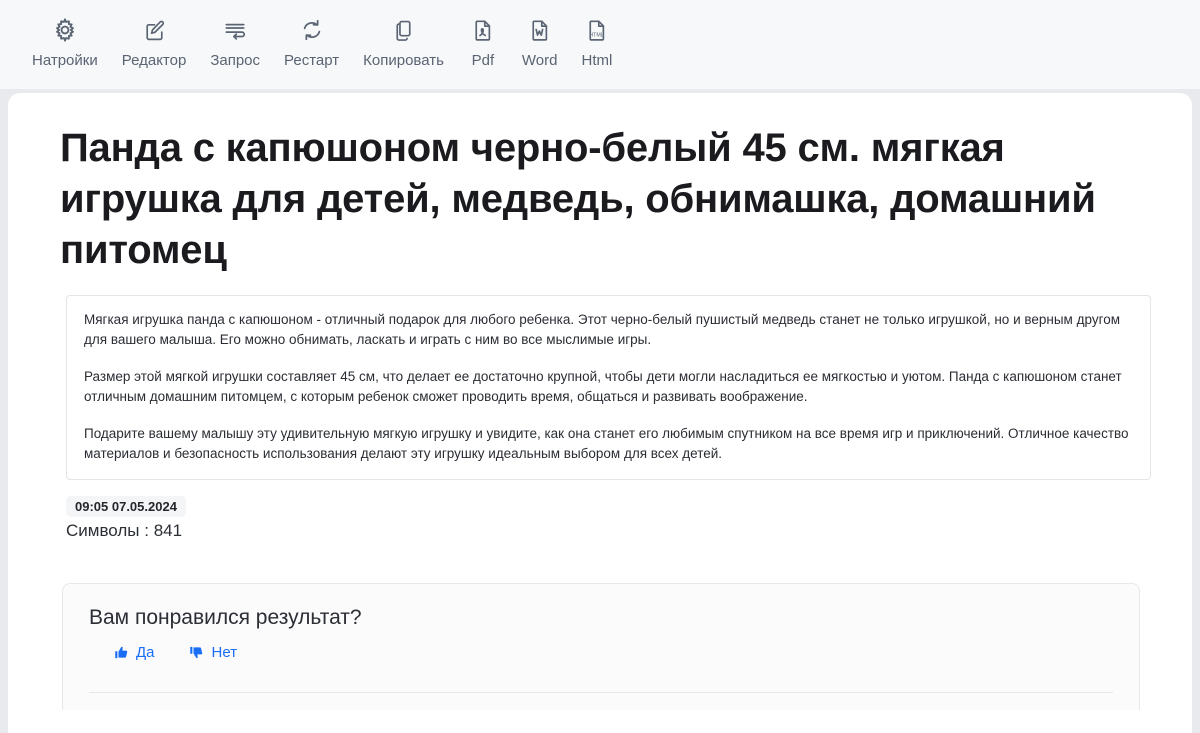  I want to click on toolbar-label-copy: Копировать, so click(403, 60).